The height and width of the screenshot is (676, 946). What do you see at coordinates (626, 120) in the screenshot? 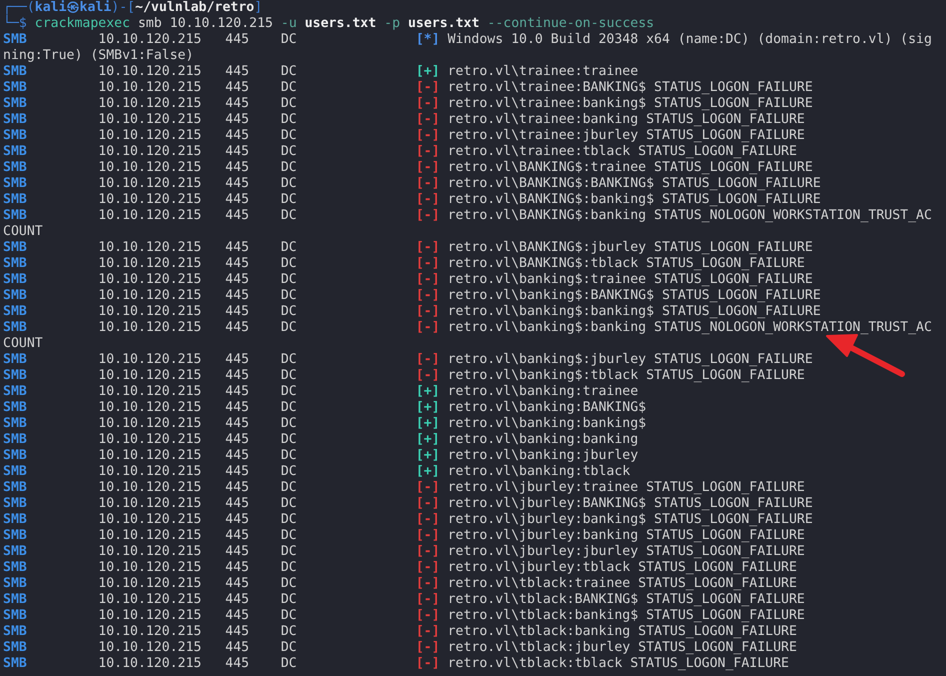
I see `result-message: retro.vl\trainee:banking STATUS_LOGON_FAILURE` at bounding box center [626, 120].